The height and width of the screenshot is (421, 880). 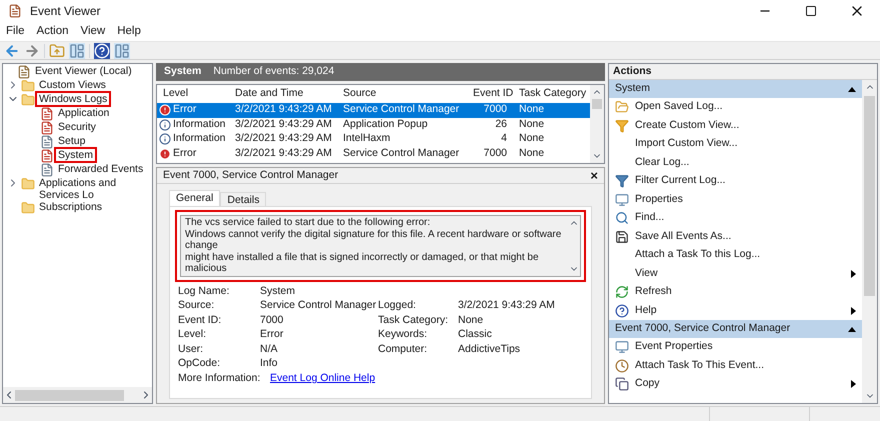 What do you see at coordinates (83, 71) in the screenshot?
I see `tree-item: Event Viewer (Local)` at bounding box center [83, 71].